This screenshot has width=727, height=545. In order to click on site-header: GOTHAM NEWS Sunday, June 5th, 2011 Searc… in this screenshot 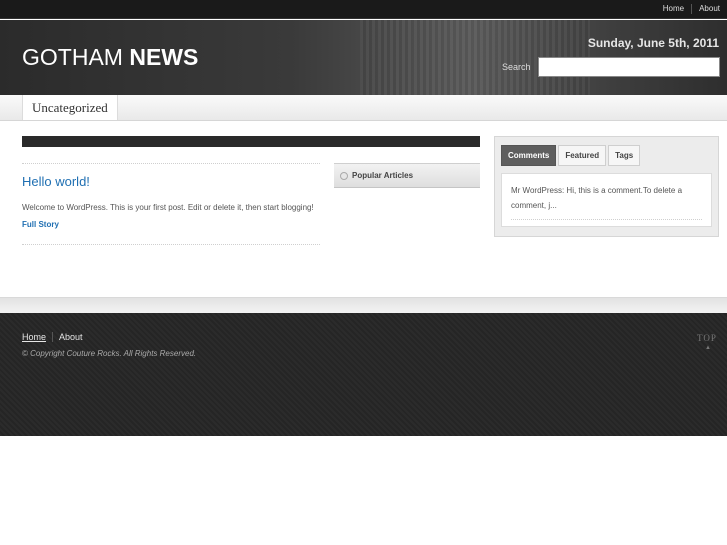, I will do `click(363, 57)`.